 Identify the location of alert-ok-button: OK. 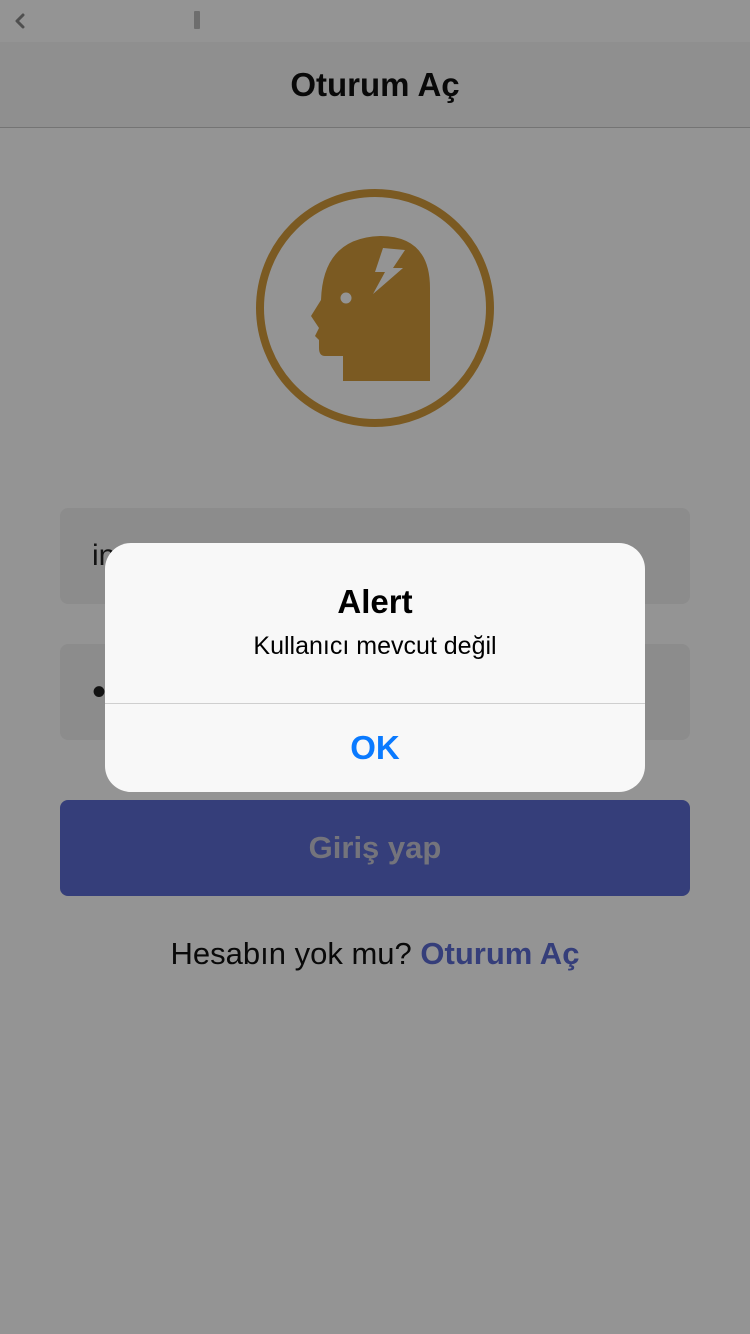
(375, 748).